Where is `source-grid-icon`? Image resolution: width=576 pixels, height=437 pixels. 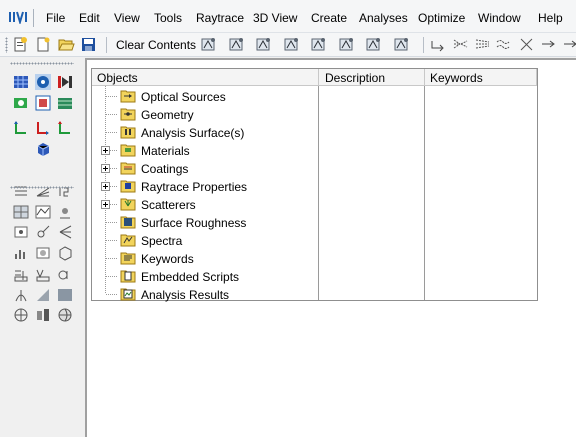
source-grid-icon is located at coordinates (21, 82).